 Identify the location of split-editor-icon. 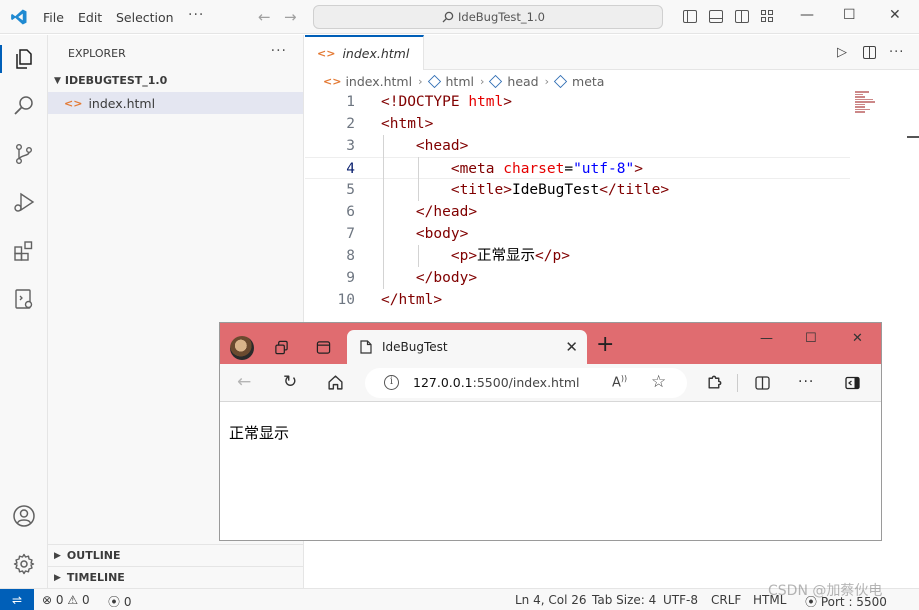
(869, 52).